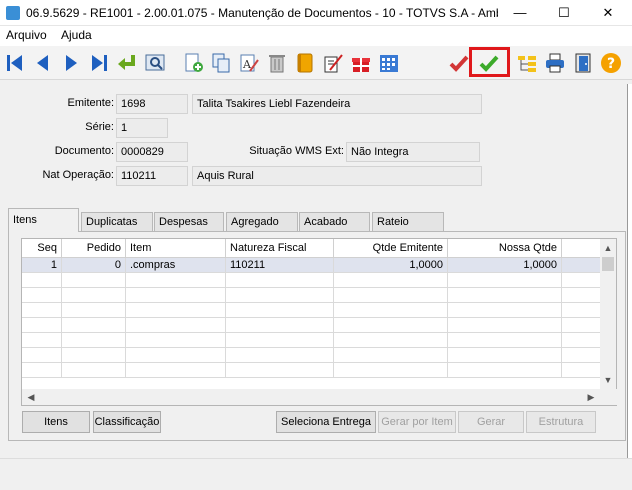 This screenshot has height=490, width=632. What do you see at coordinates (629, 271) in the screenshot?
I see `window-edge` at bounding box center [629, 271].